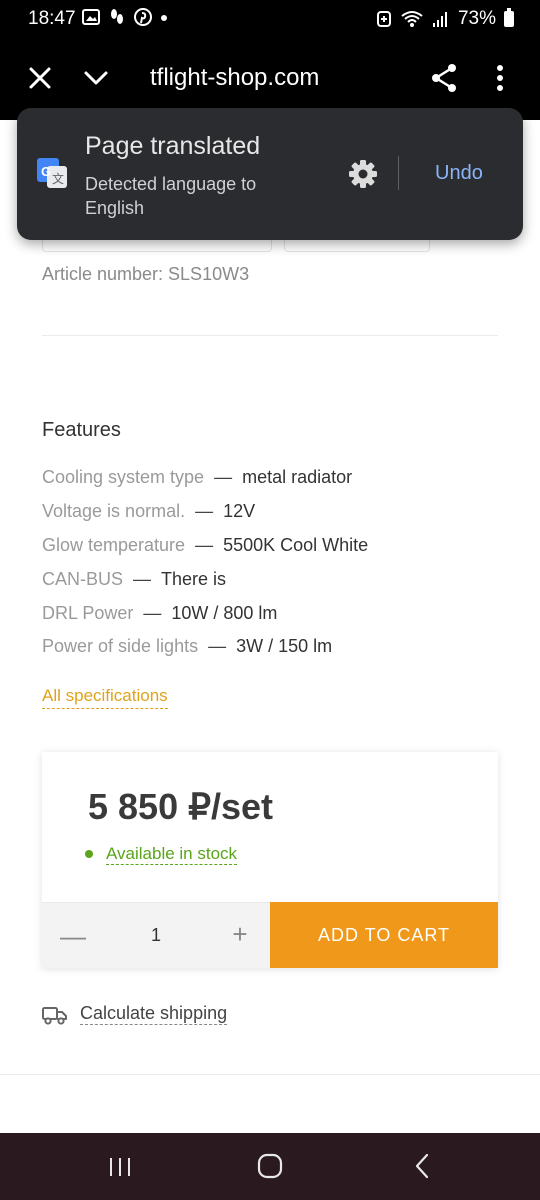 The width and height of the screenshot is (540, 1200). Describe the element at coordinates (173, 146) in the screenshot. I see `translate-title: Page translated` at that location.